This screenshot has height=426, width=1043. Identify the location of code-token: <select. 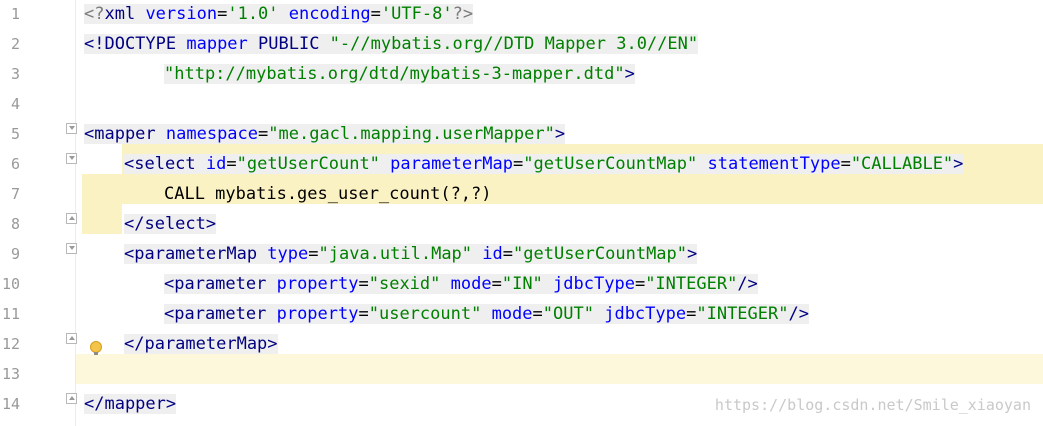
(165, 164).